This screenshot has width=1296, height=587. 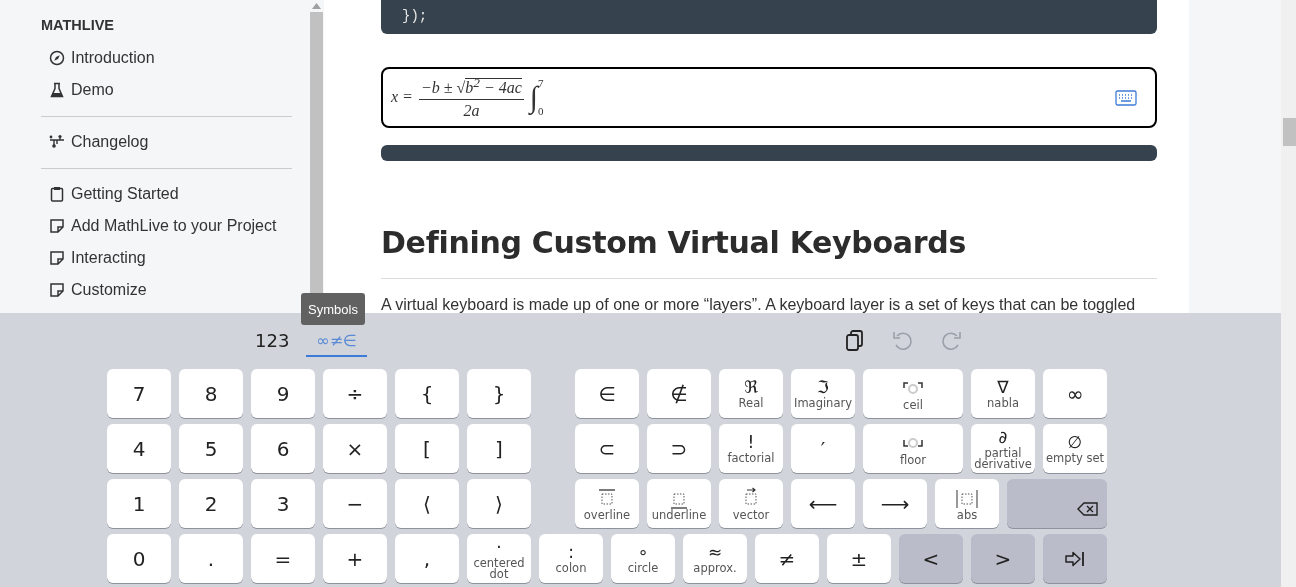 I want to click on paragraph: A virtual keyboard is made up of one or more “layers”. A keyboard layer is a set of keys that can be toggled, so click(x=759, y=305).